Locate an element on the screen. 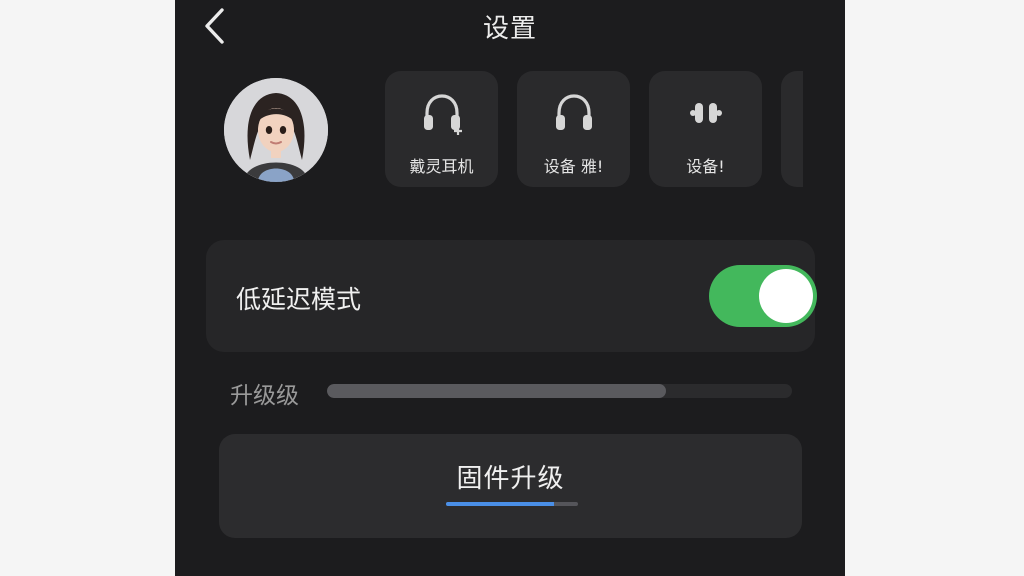 This screenshot has height=576, width=1024. device-card-3: 设备! is located at coordinates (705, 129).